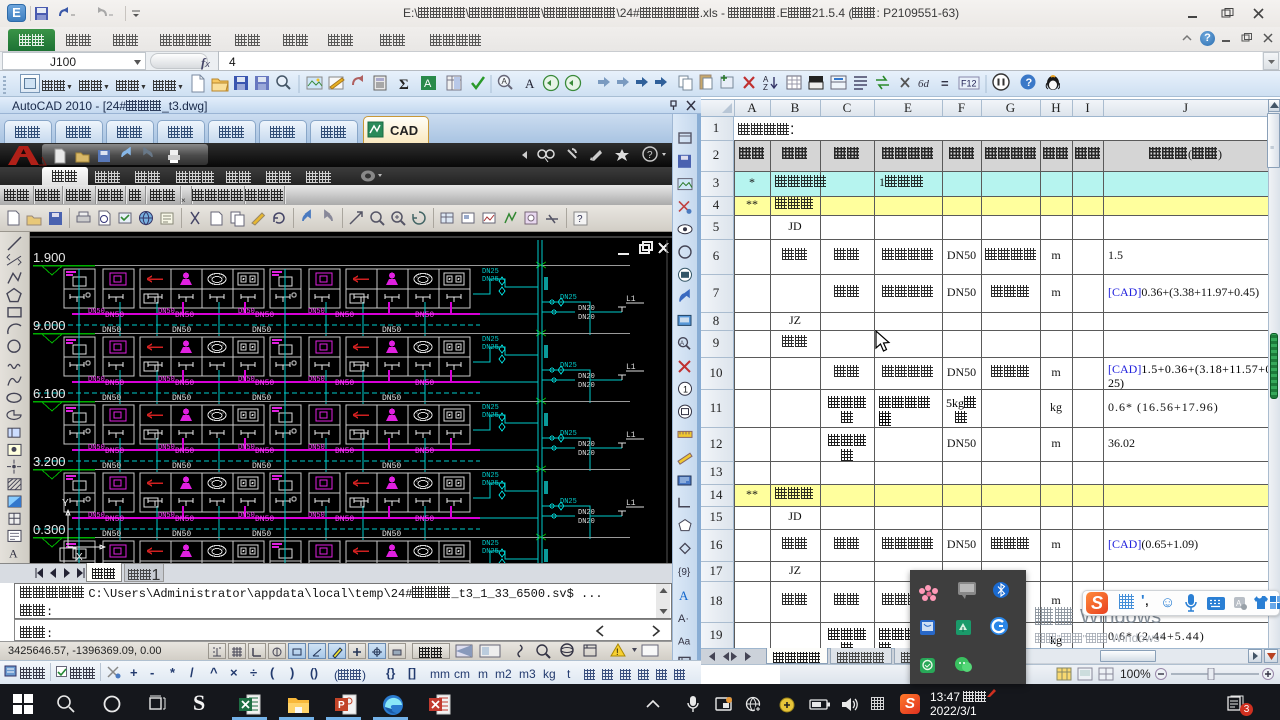 This screenshot has width=1280, height=720. I want to click on svg-text: 1.900, so click(49, 257).